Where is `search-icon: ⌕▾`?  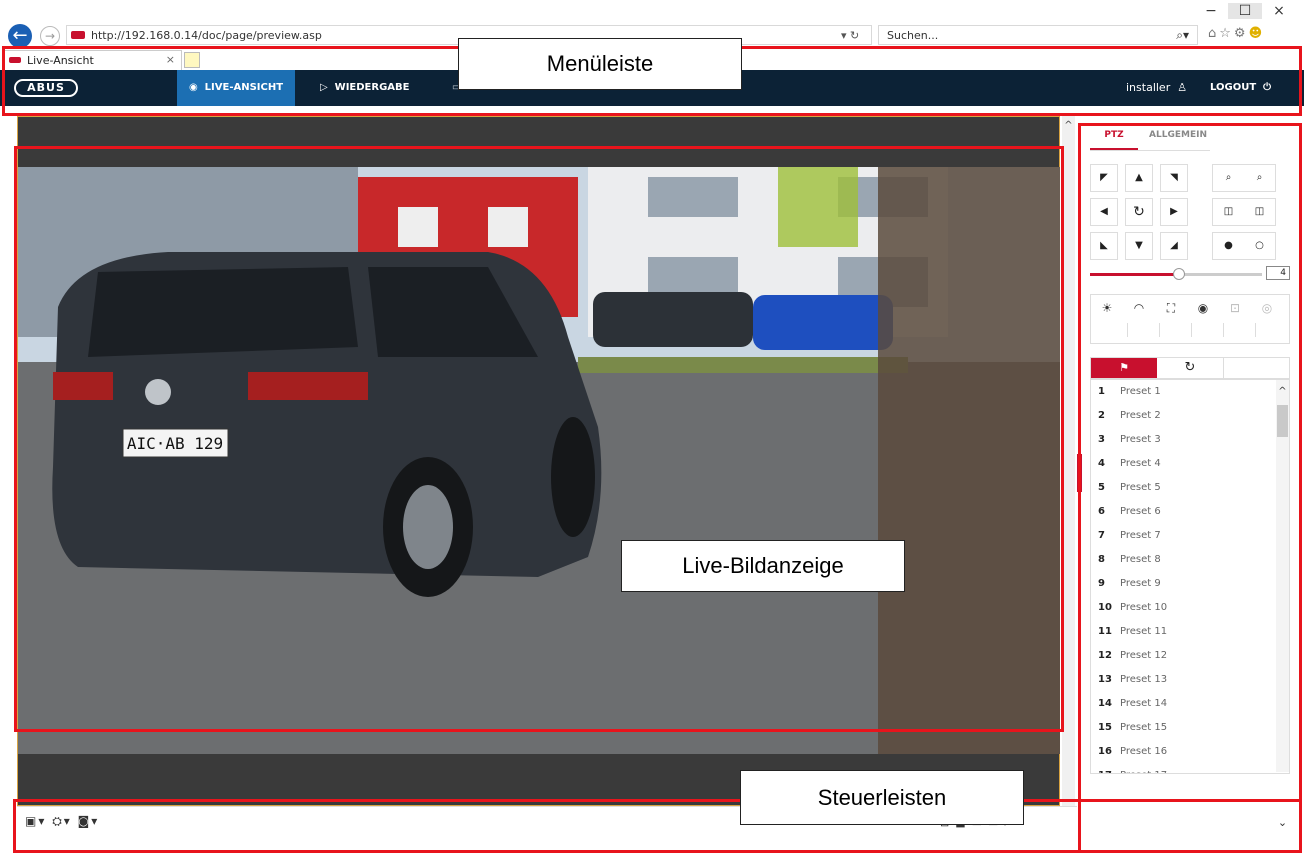 search-icon: ⌕▾ is located at coordinates (1182, 35).